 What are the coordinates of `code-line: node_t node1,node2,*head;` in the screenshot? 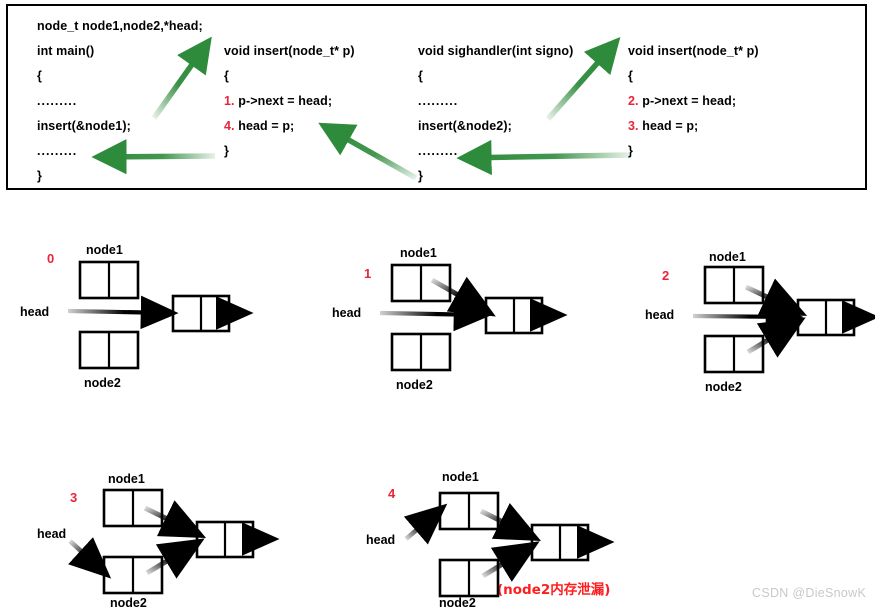 It's located at (120, 26).